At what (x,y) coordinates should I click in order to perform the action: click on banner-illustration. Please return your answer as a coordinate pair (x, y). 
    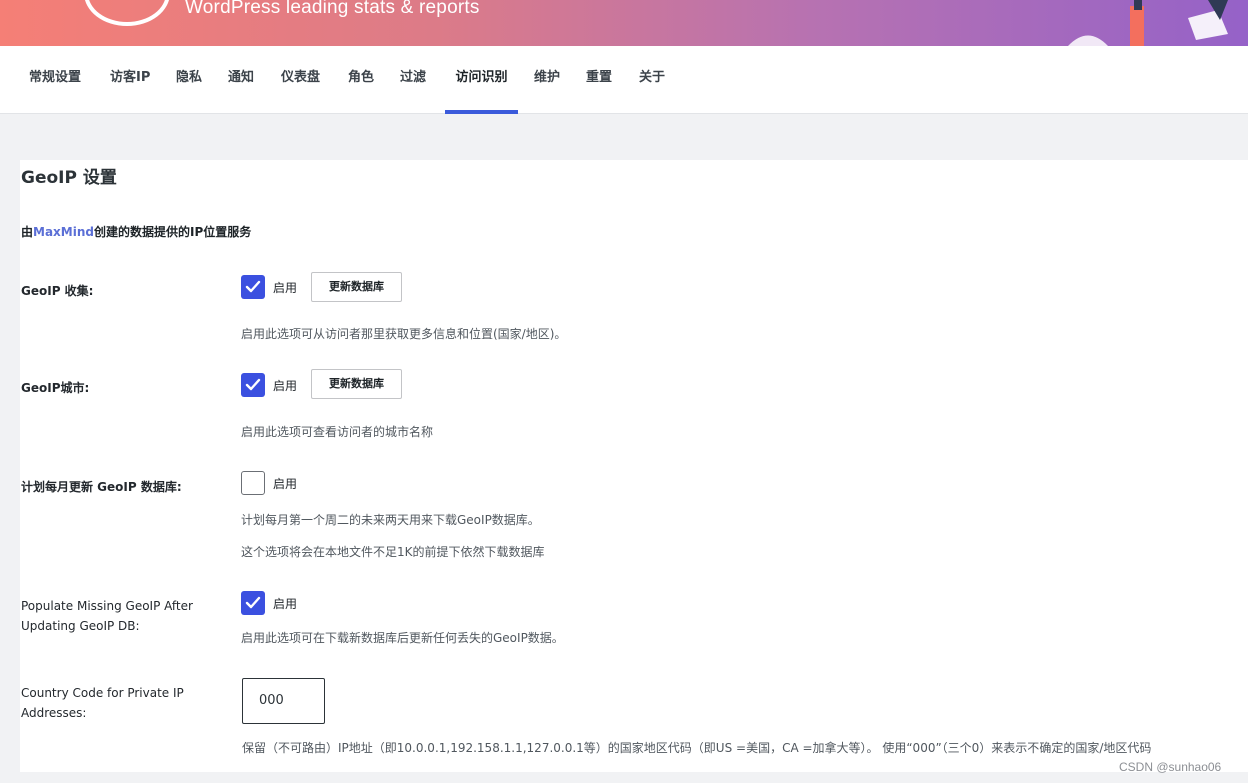
    Looking at the image, I should click on (1148, 23).